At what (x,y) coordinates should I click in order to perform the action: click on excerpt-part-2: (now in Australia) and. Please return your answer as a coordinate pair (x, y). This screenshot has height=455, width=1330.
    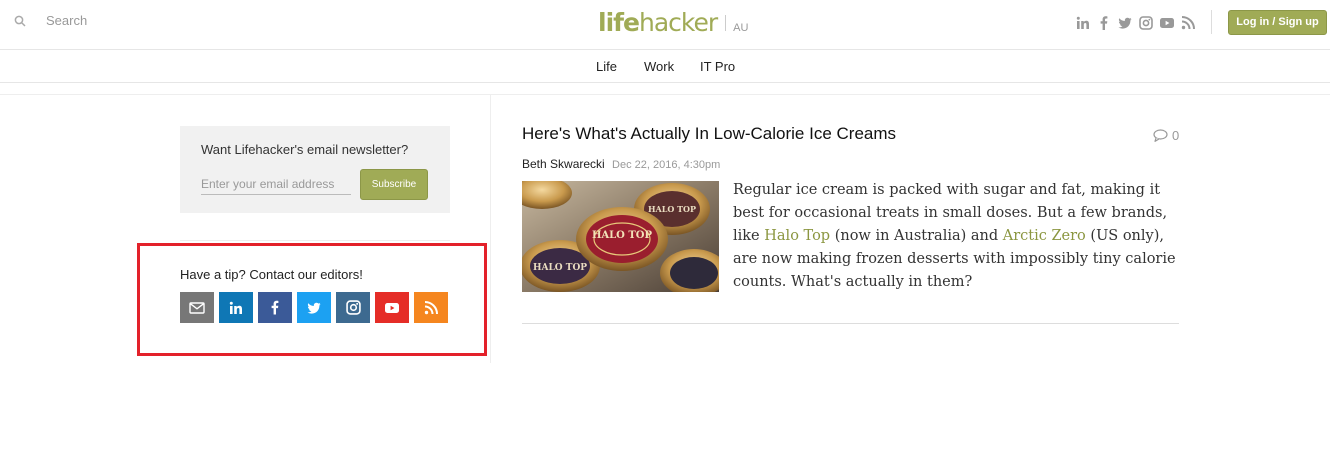
    Looking at the image, I should click on (916, 236).